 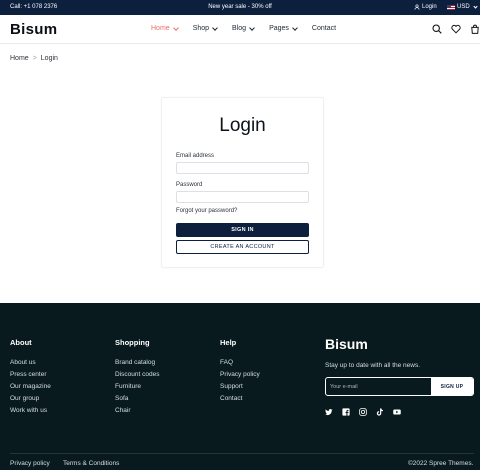 I want to click on nav-item-pages: Pages, so click(x=283, y=28).